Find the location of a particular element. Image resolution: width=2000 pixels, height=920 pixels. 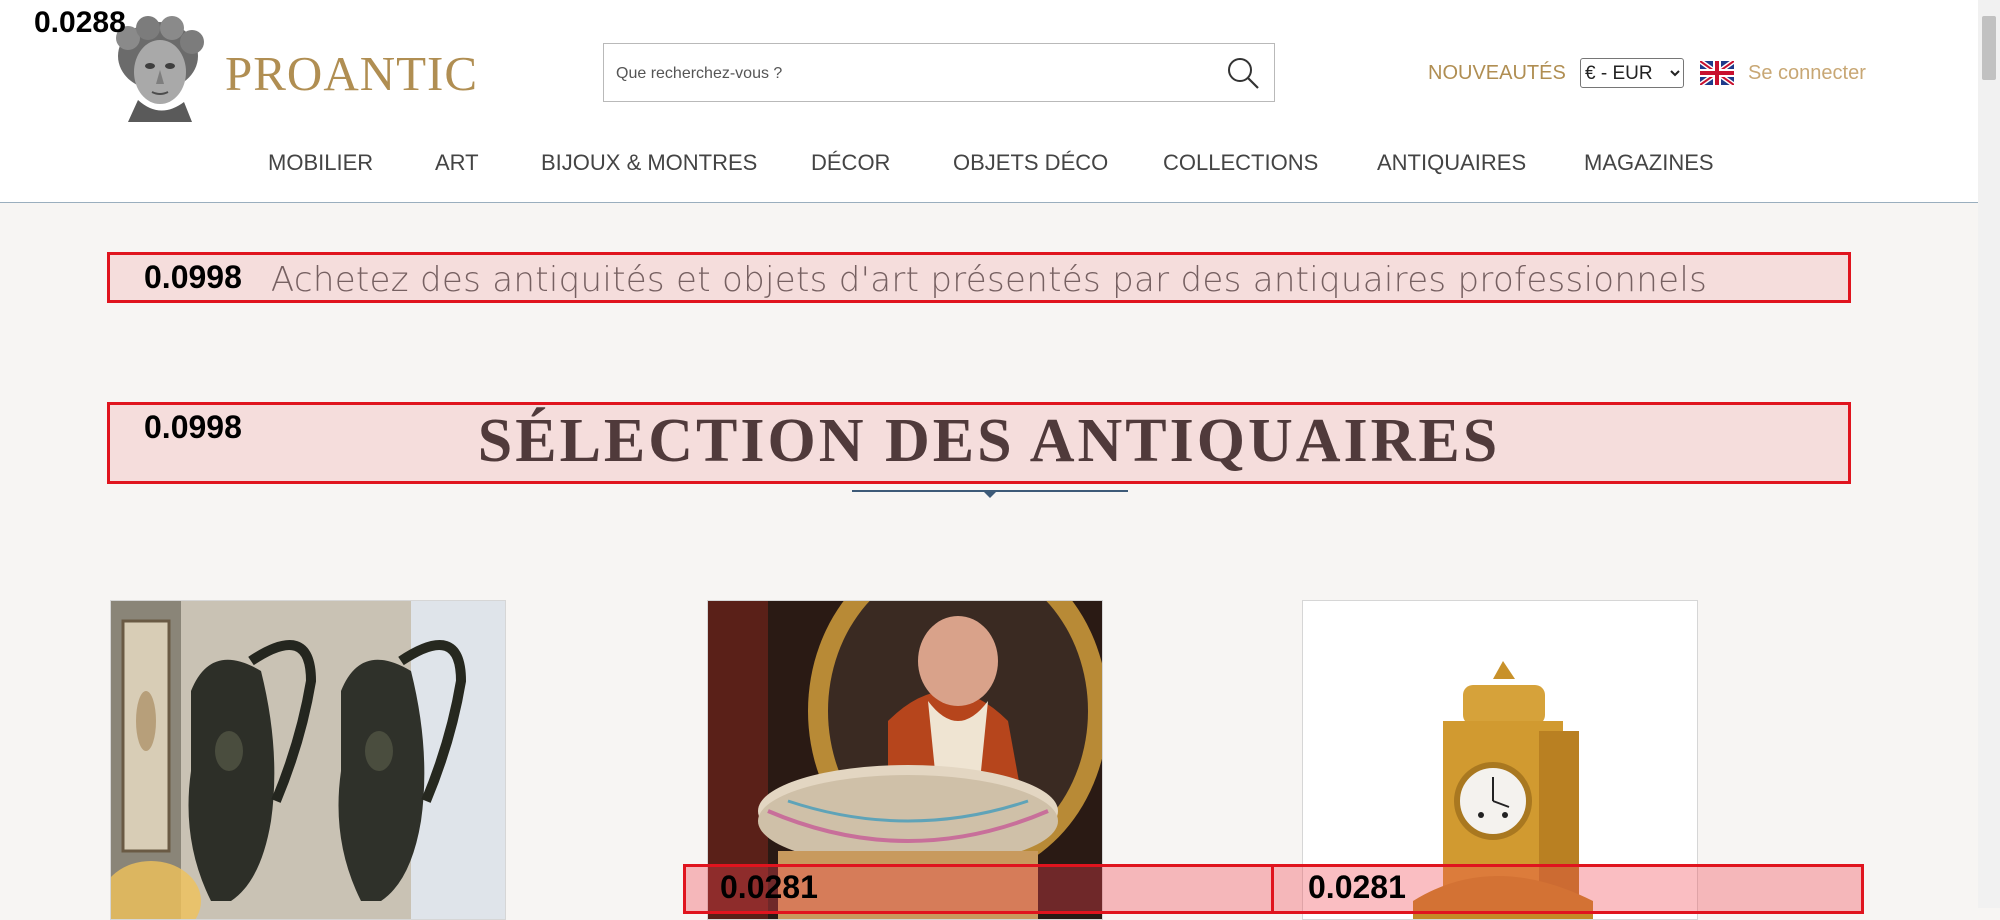

title-divider is located at coordinates (990, 494).